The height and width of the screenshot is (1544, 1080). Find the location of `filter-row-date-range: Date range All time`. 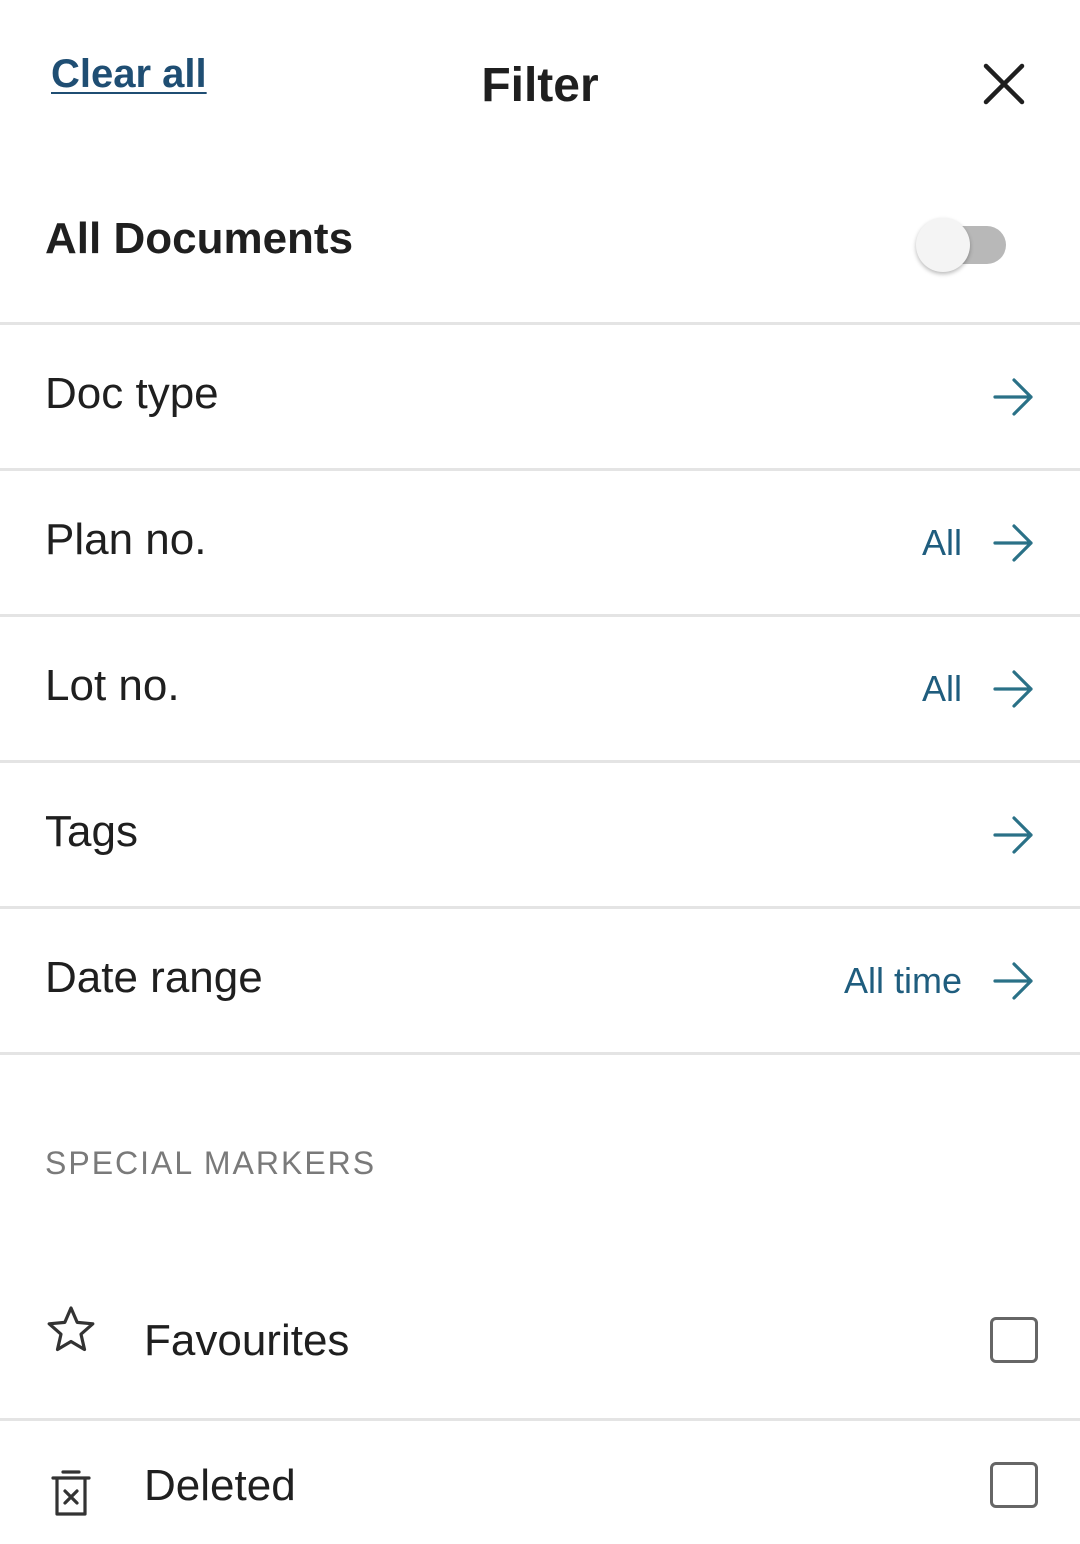

filter-row-date-range: Date range All time is located at coordinates (540, 982).